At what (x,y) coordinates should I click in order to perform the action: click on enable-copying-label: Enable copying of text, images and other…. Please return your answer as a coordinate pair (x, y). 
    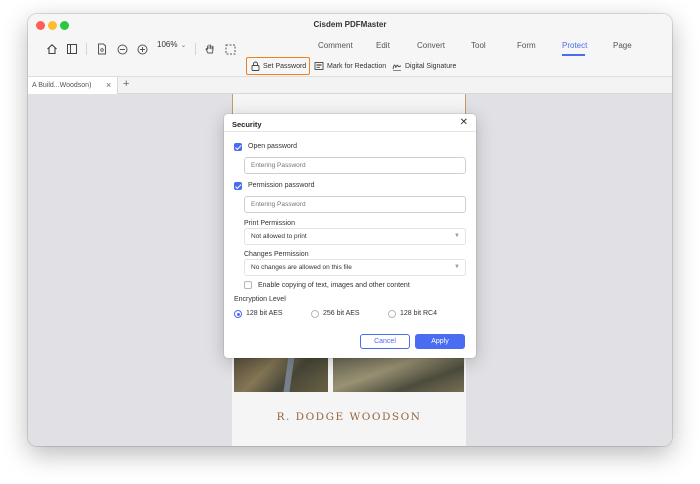
    Looking at the image, I should click on (334, 285).